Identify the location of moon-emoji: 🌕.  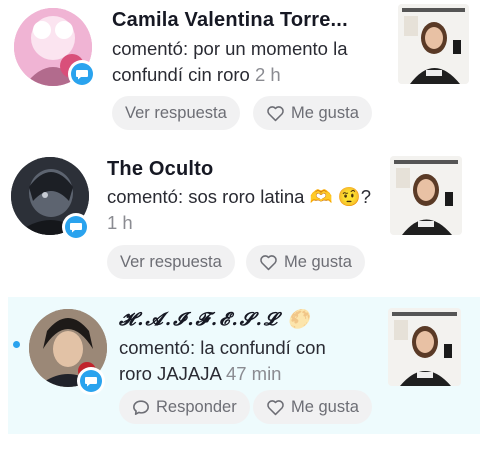
(299, 319).